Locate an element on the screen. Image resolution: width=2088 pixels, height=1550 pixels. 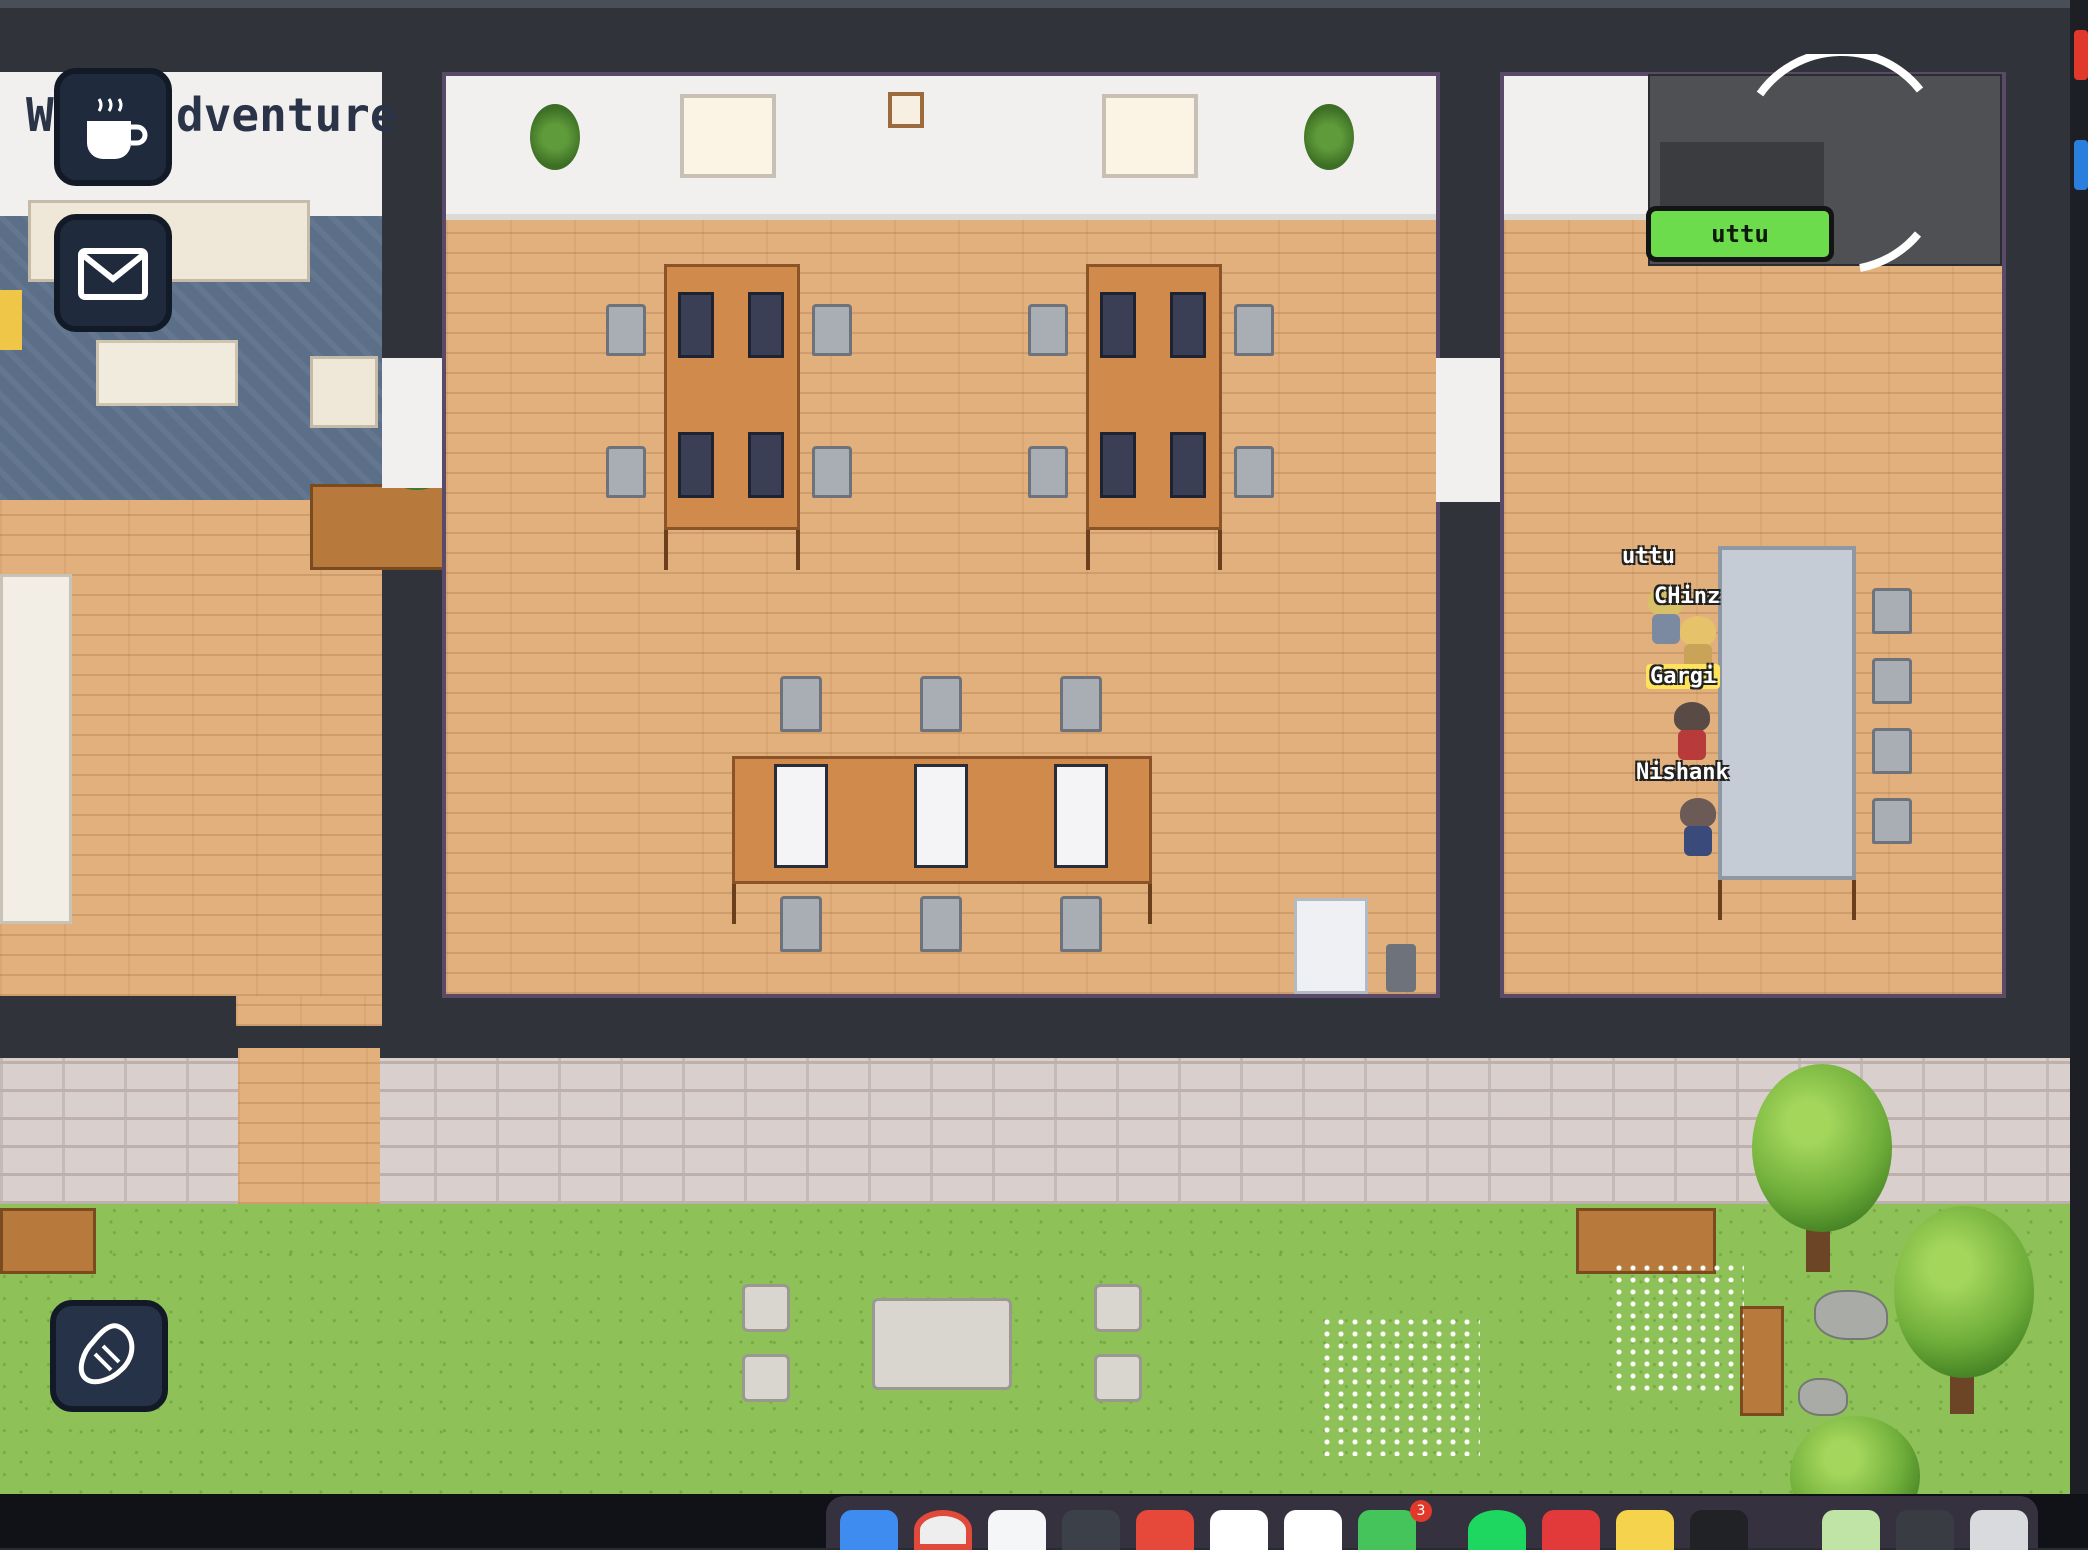
avatar-body is located at coordinates (1692, 745).